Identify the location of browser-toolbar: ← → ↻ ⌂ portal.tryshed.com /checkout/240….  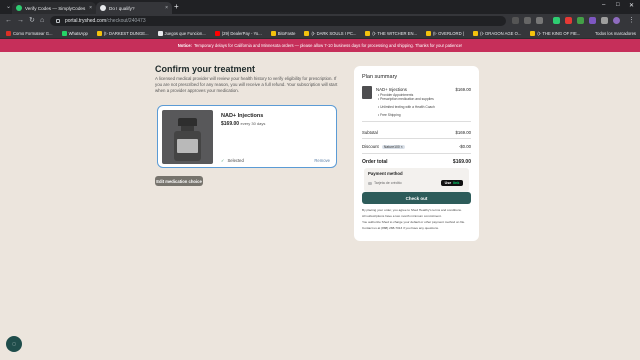
(320, 21).